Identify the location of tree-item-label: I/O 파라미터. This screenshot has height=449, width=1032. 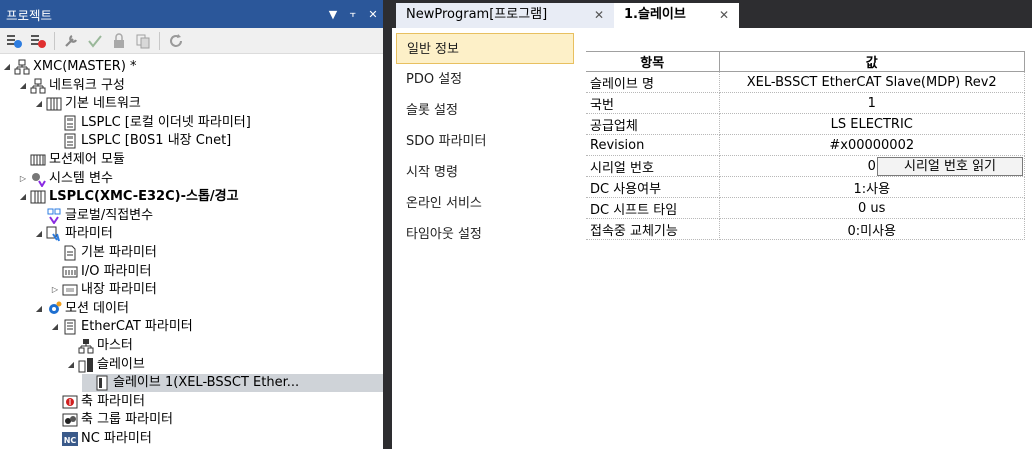
(116, 271).